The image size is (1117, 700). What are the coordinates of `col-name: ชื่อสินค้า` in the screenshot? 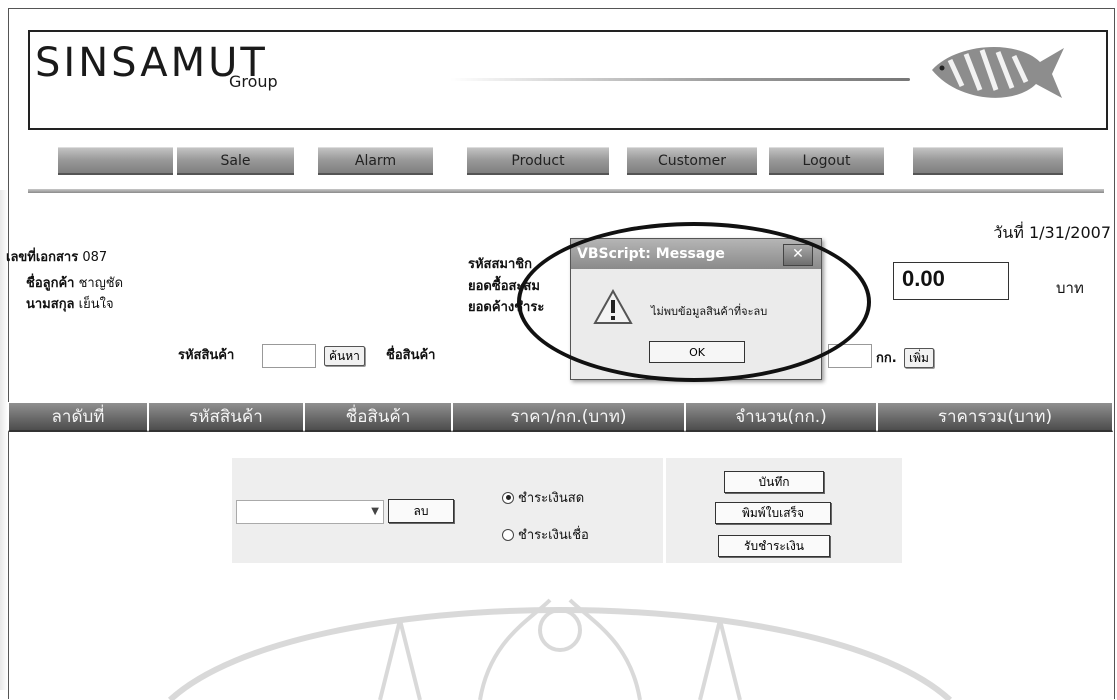 It's located at (378, 417).